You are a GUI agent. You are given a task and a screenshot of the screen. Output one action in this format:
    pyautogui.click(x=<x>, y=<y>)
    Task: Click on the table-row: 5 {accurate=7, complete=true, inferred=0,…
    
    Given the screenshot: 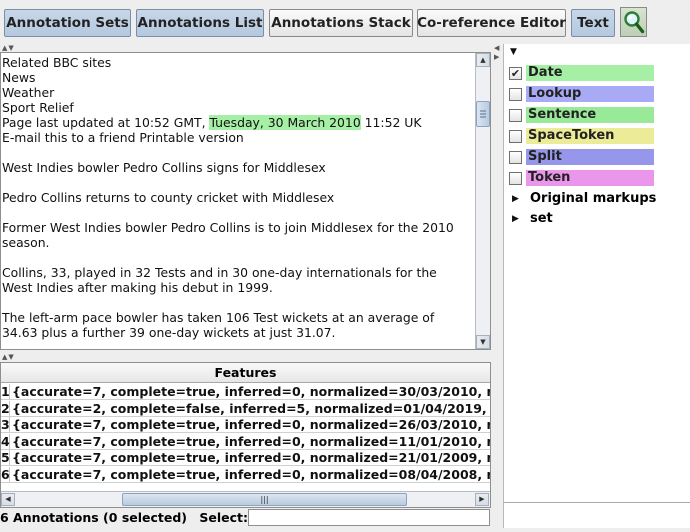 What is the action you would take?
    pyautogui.click(x=245, y=458)
    